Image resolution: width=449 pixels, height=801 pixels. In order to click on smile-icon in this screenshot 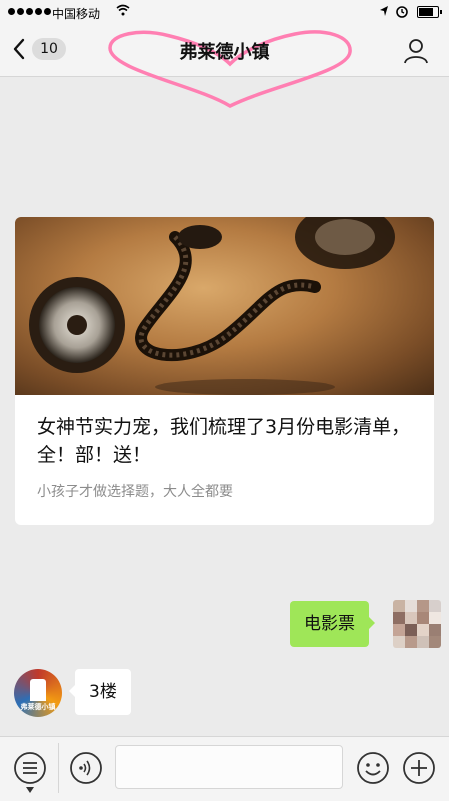, I will do `click(373, 768)`.